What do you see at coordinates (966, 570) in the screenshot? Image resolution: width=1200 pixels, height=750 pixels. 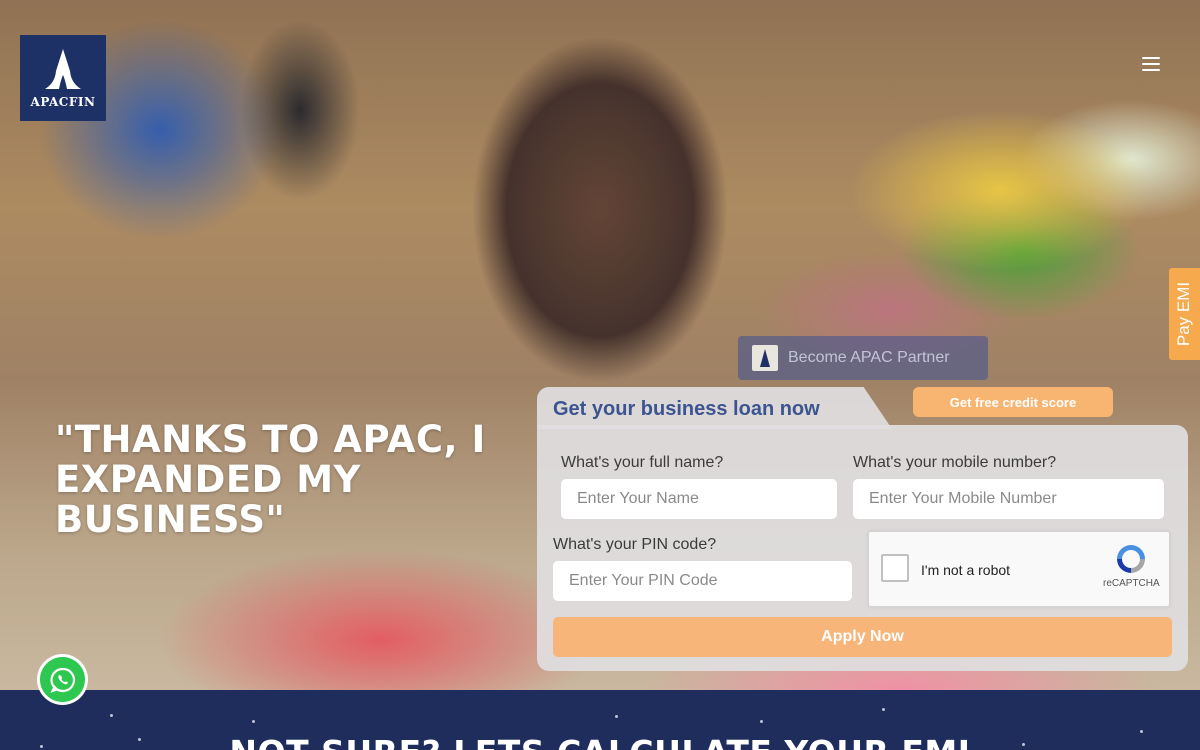 I see `recaptcha-label: I'm not a robot` at bounding box center [966, 570].